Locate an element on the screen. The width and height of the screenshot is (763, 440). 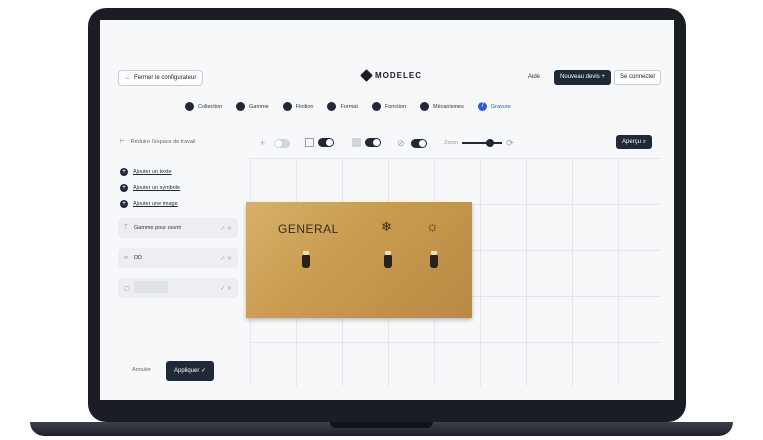
layer-text: DD is located at coordinates (138, 258).